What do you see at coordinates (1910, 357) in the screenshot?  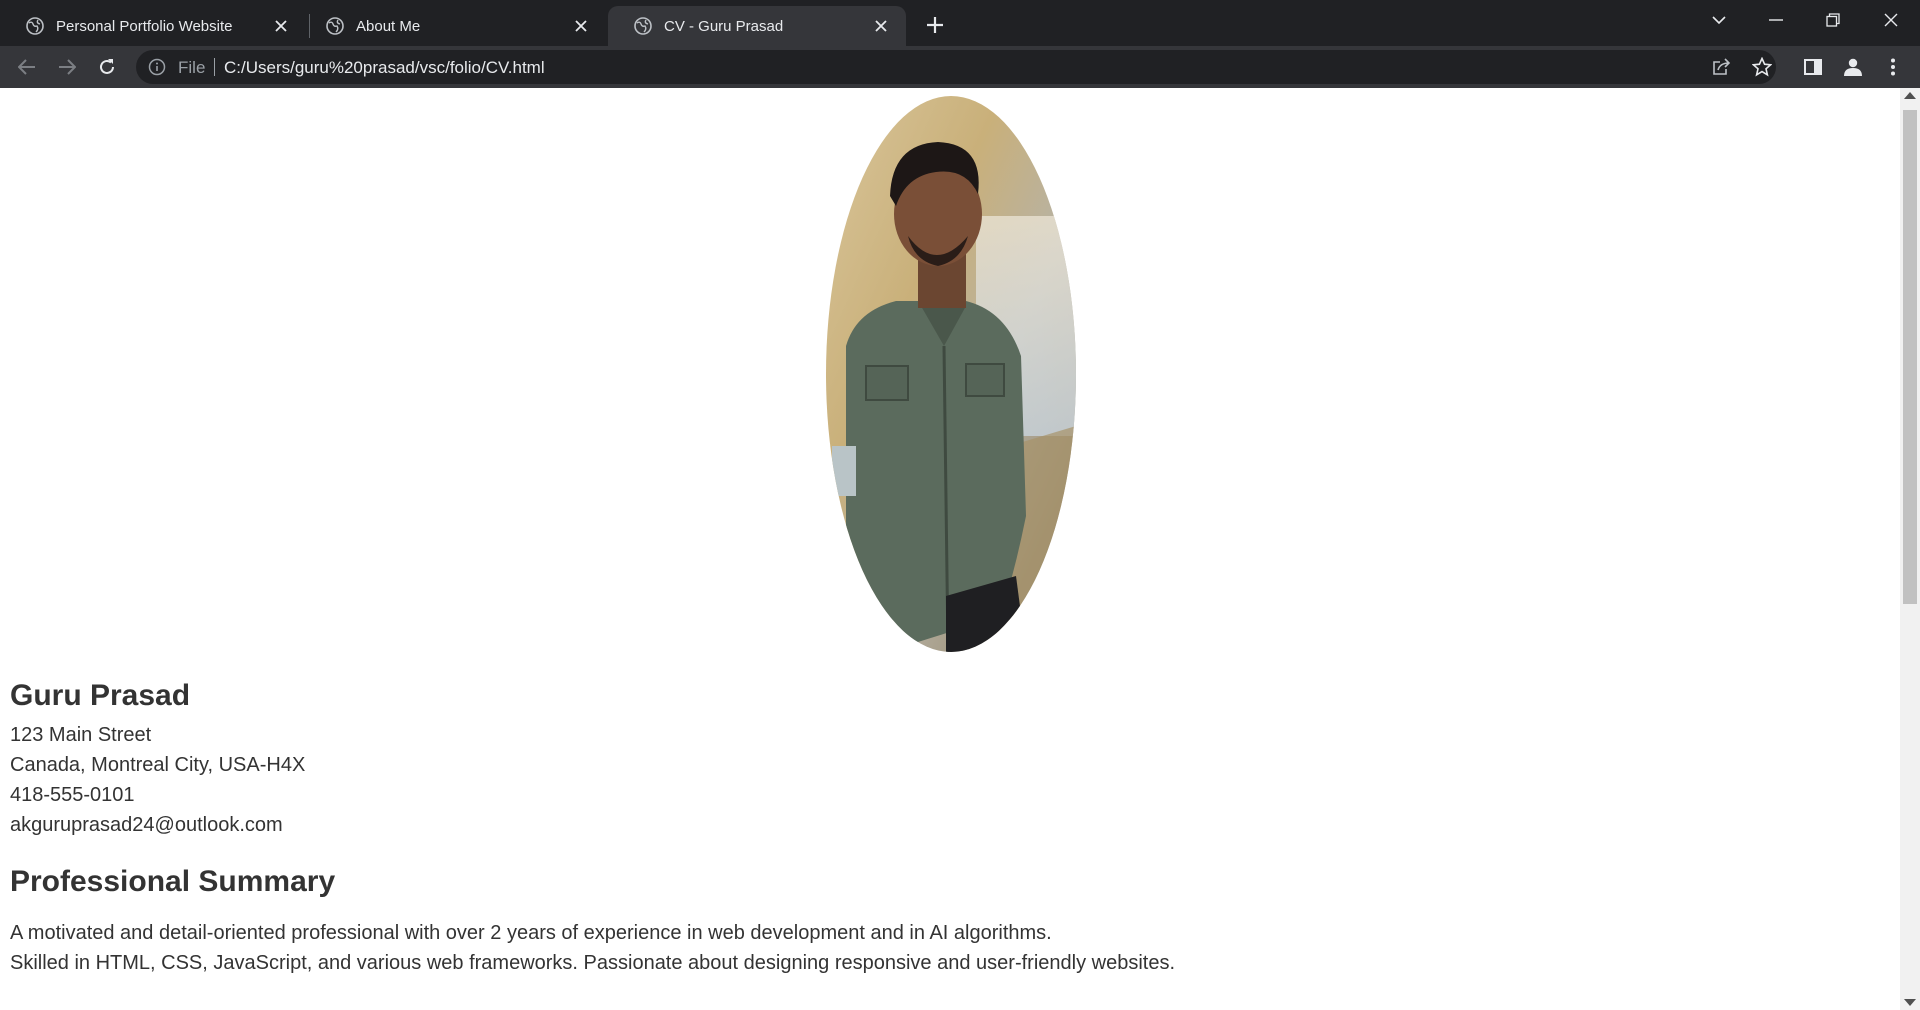 I see `scrollbar-thumb` at bounding box center [1910, 357].